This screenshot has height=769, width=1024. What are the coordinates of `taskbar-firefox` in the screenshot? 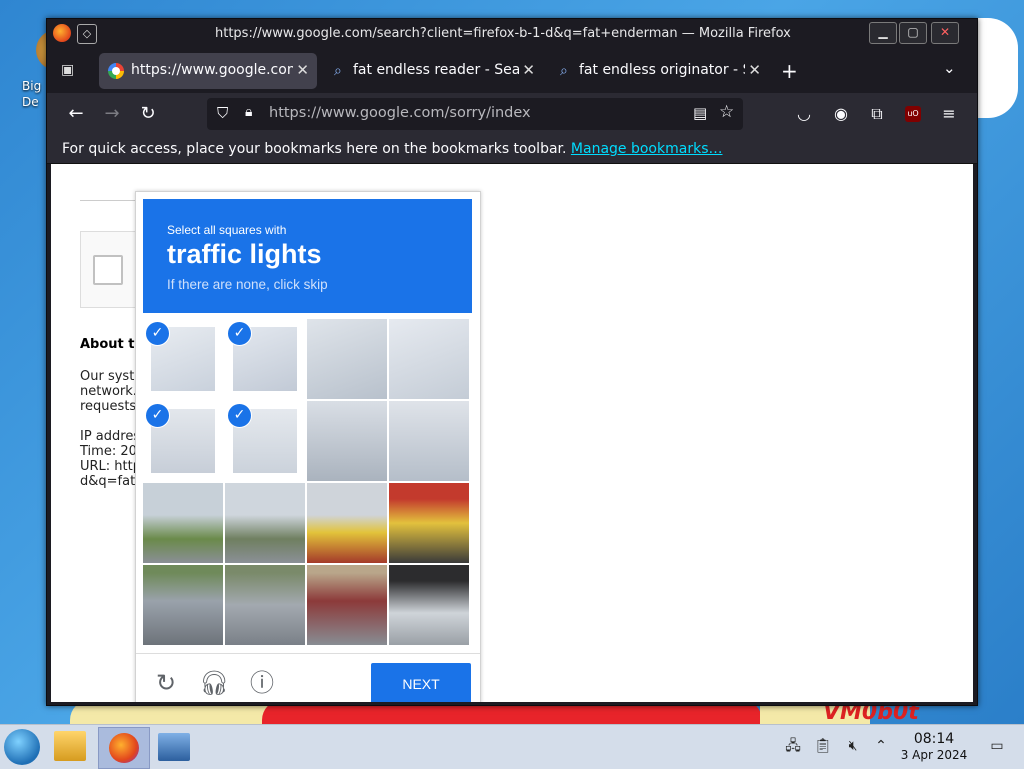 It's located at (124, 748).